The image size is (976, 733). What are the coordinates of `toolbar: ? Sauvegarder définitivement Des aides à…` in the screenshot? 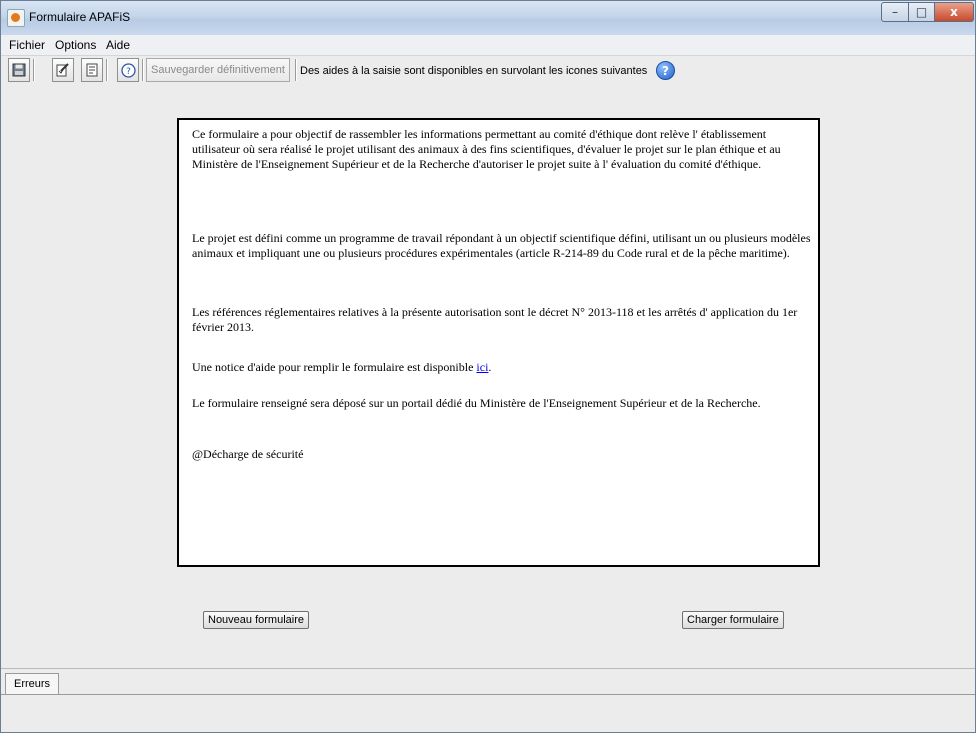 It's located at (488, 71).